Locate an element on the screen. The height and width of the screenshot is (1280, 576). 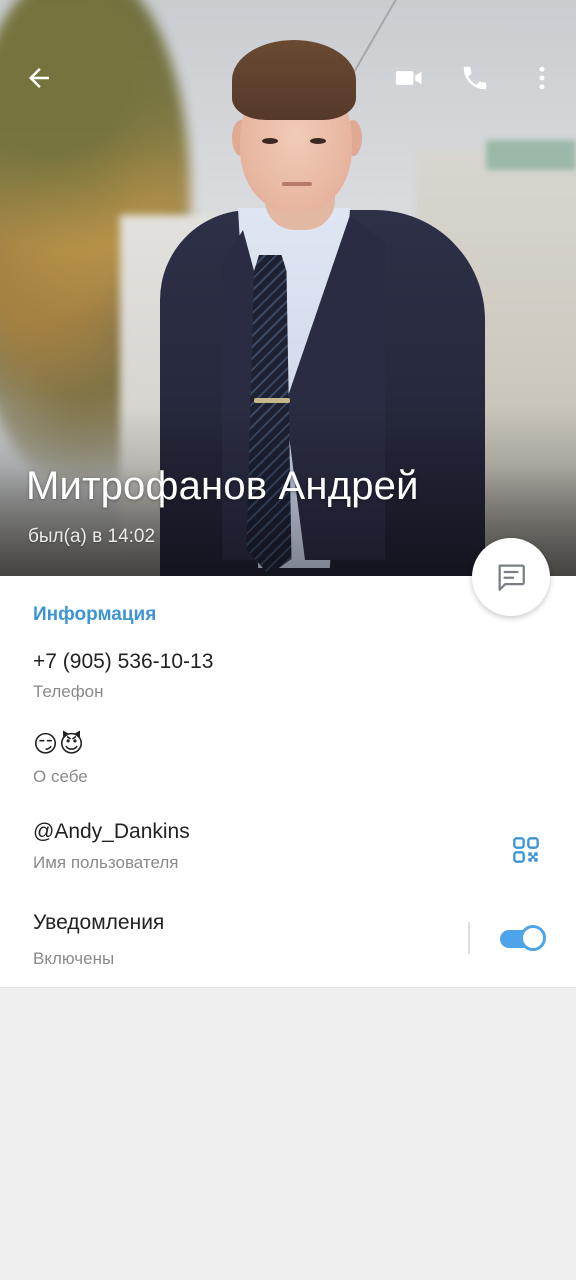
username-value: @Andy_Dankins is located at coordinates (111, 831).